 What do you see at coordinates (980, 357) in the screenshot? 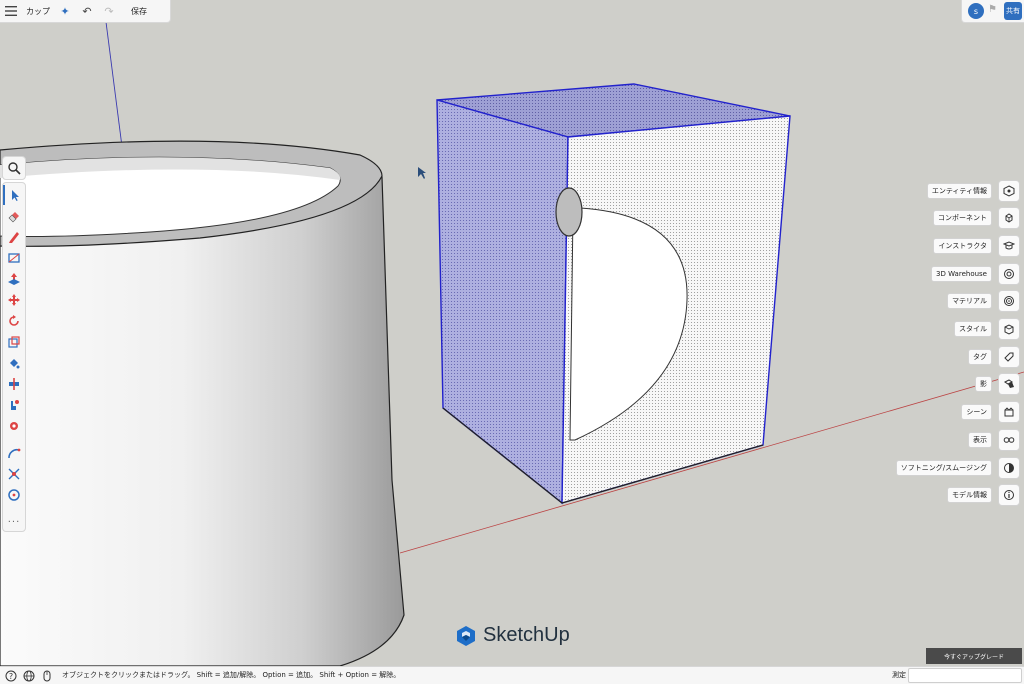
I see `panel-label: タグ` at bounding box center [980, 357].